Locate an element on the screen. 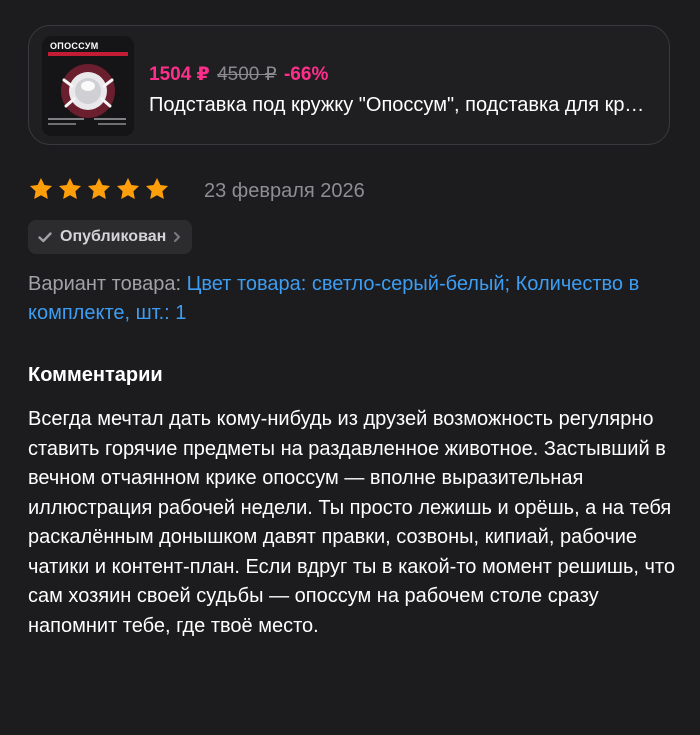 The height and width of the screenshot is (735, 700). price-old: 4500 ₽ is located at coordinates (247, 74).